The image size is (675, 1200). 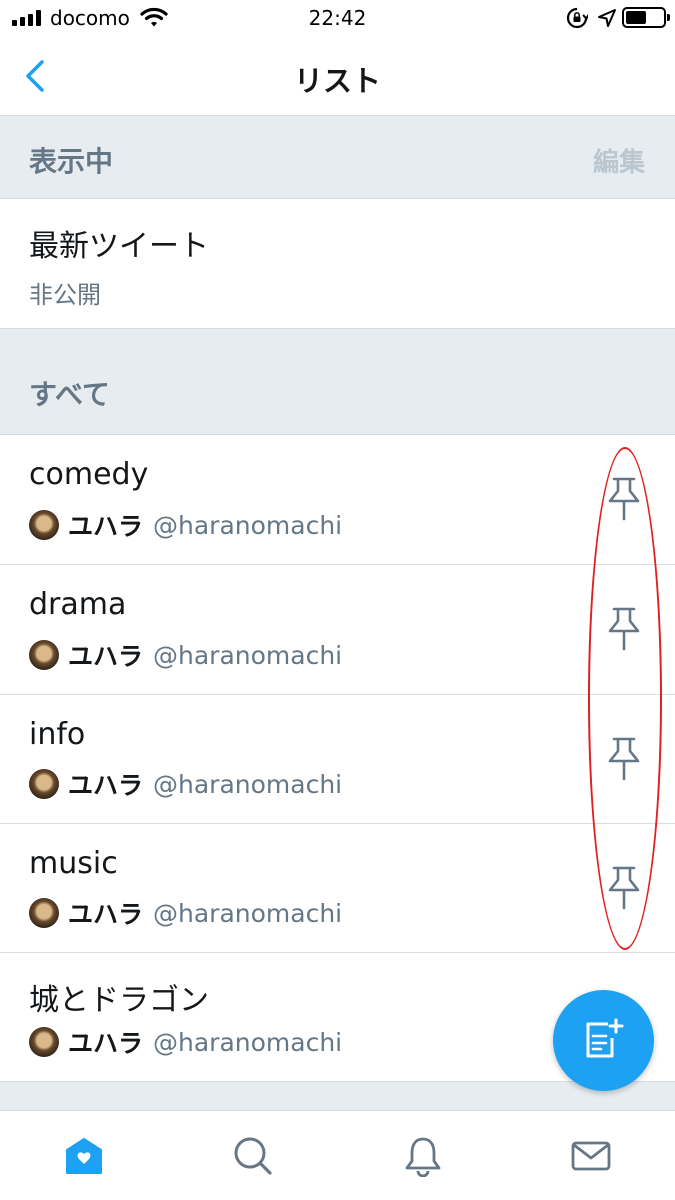 I want to click on tab-bar, so click(x=337, y=1155).